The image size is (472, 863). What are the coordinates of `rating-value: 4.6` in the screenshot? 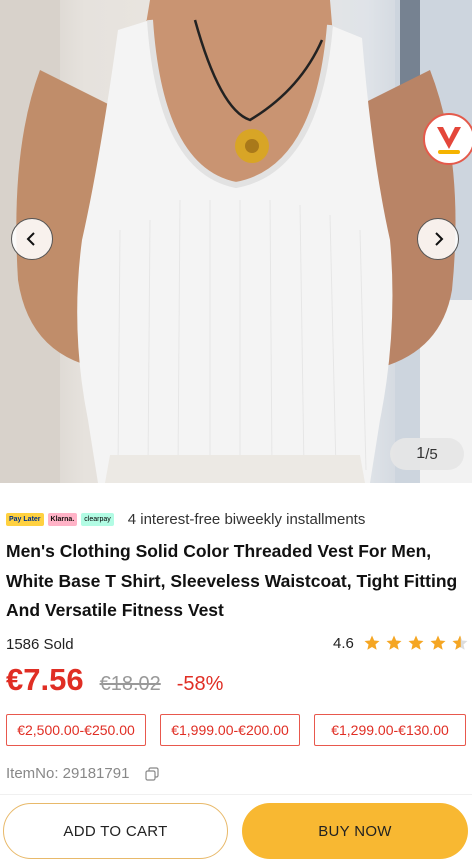 It's located at (343, 643).